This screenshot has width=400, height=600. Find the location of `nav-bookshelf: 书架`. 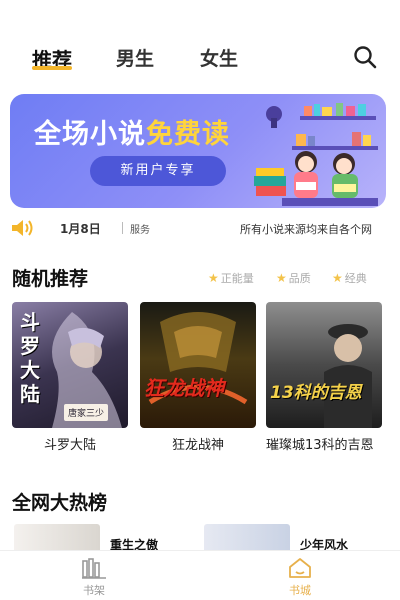

nav-bookshelf: 书架 is located at coordinates (94, 577).